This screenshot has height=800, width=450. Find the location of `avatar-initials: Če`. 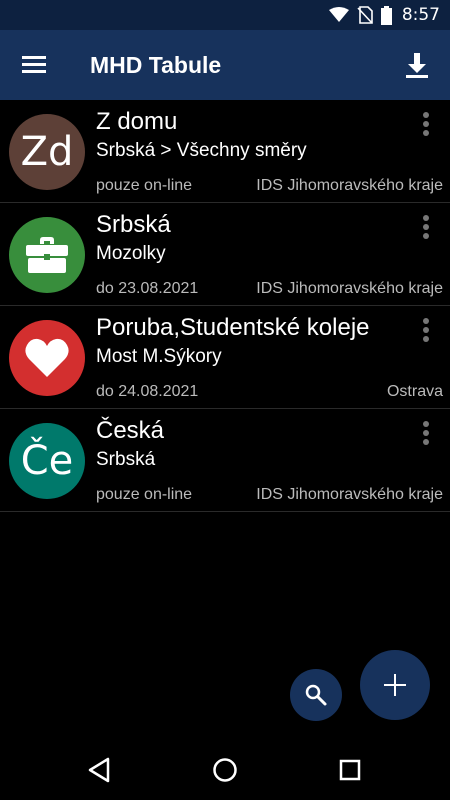

avatar-initials: Če is located at coordinates (47, 461).